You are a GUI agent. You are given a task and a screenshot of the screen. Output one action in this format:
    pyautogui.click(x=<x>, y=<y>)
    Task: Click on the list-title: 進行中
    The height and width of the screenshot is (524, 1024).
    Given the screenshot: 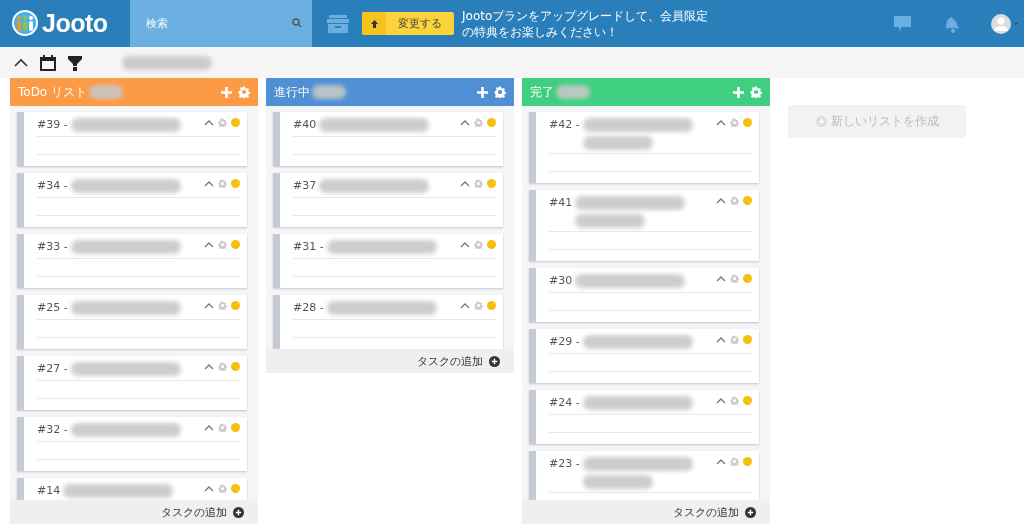 What is the action you would take?
    pyautogui.click(x=292, y=92)
    